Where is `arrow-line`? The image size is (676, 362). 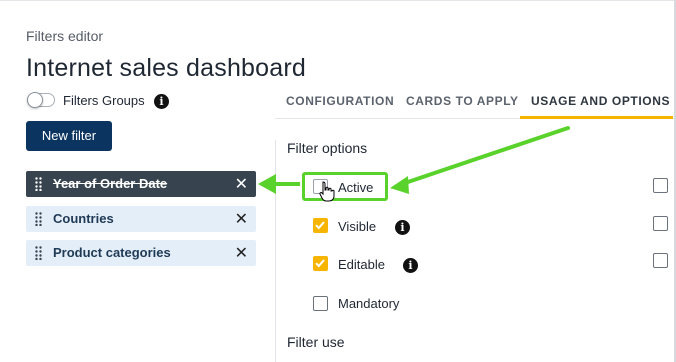
arrow-line is located at coordinates (485, 156).